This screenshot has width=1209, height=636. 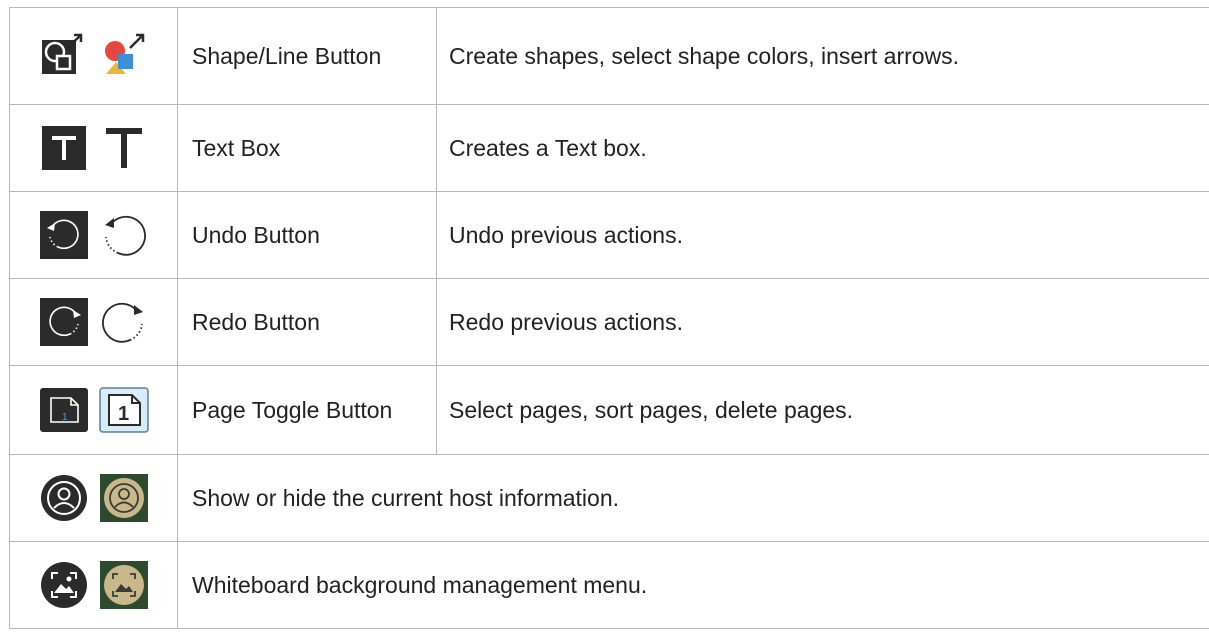 I want to click on page-number-small: 1, so click(x=65, y=417).